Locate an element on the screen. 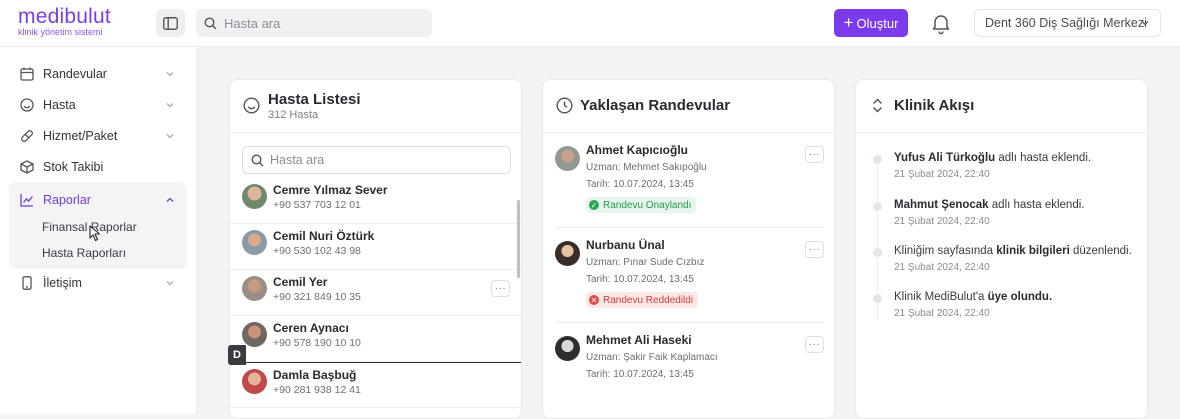 The width and height of the screenshot is (1180, 419). brand-logo: medibulut klinik yönetim sistemi is located at coordinates (64, 21).